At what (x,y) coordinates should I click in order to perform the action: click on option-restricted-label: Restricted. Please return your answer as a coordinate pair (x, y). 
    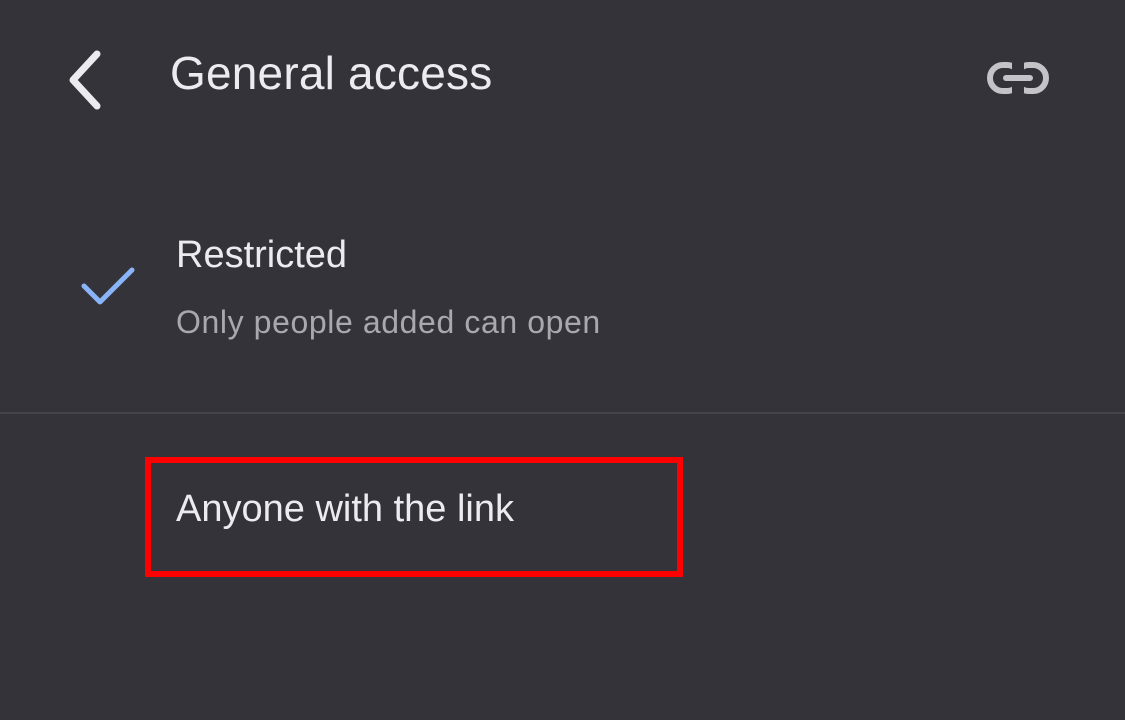
    Looking at the image, I should click on (262, 255).